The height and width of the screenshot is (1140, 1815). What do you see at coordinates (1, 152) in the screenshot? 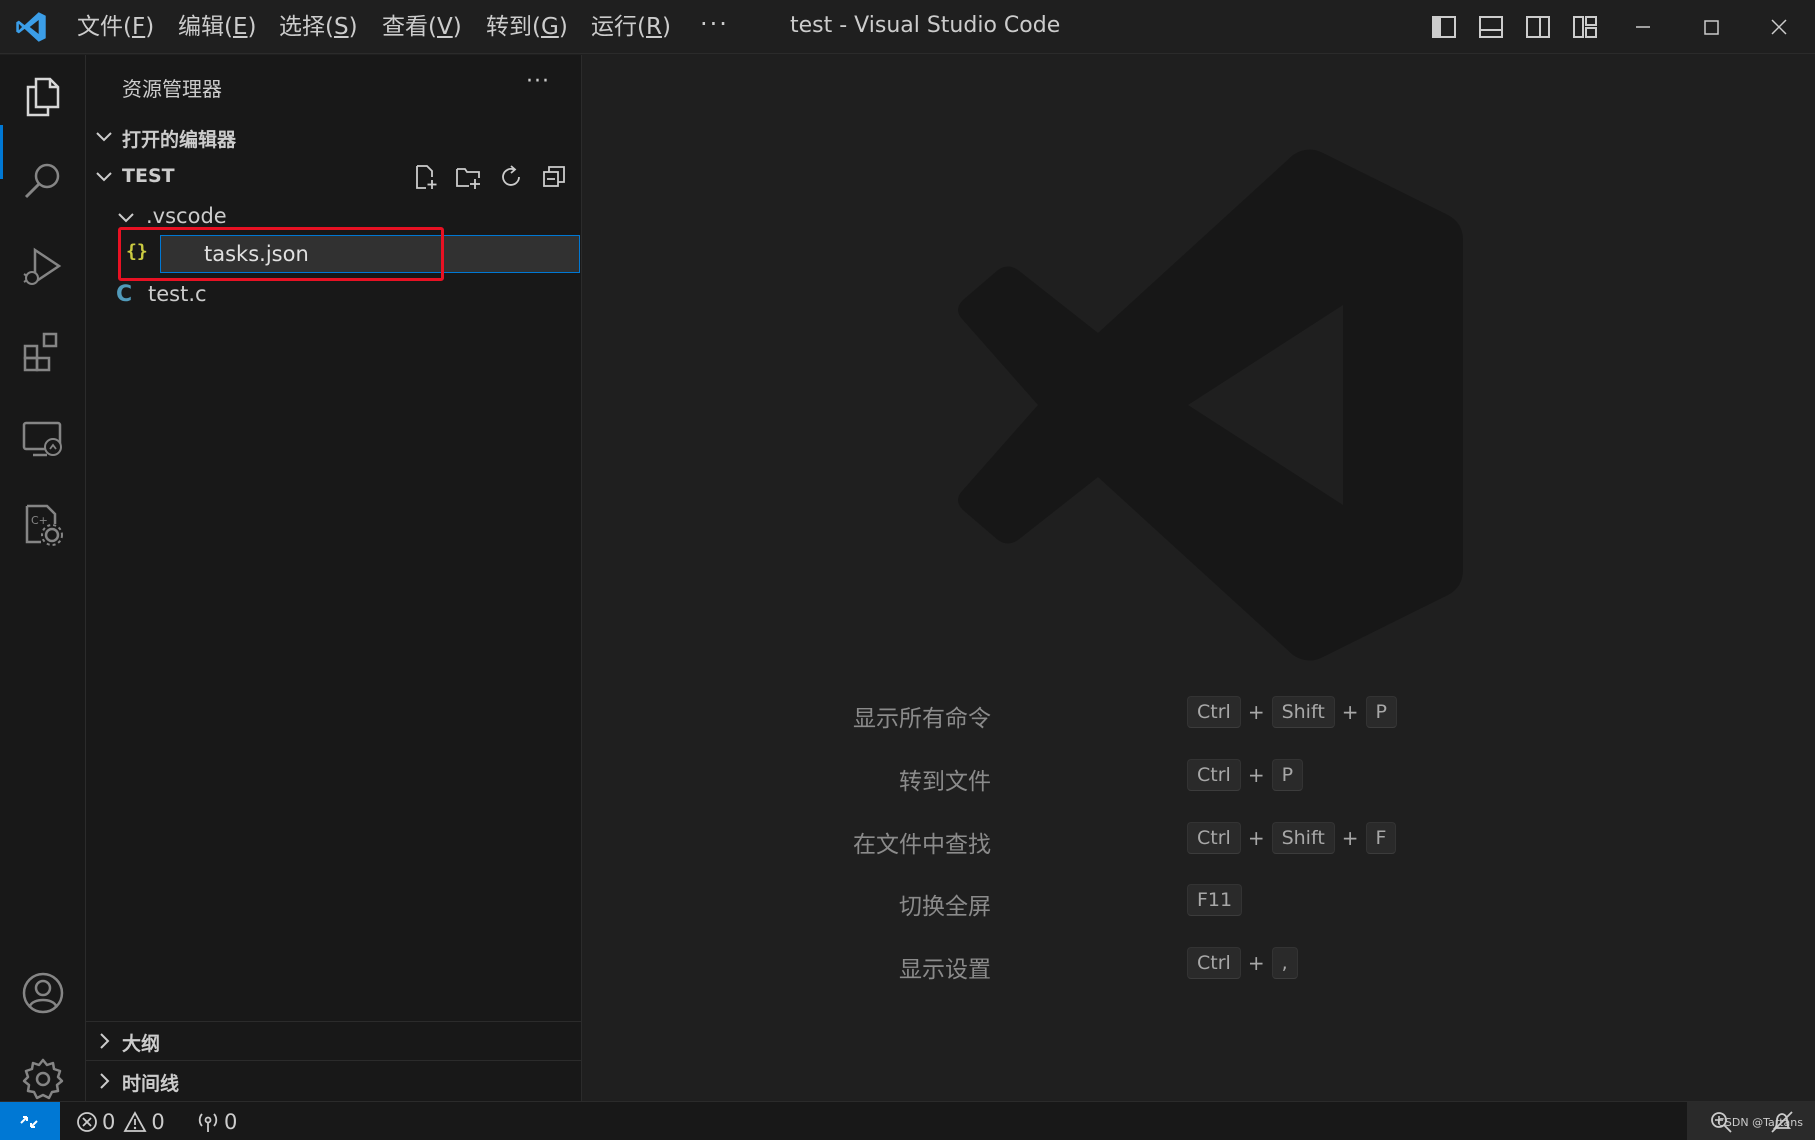
I see `active-view-indicator` at bounding box center [1, 152].